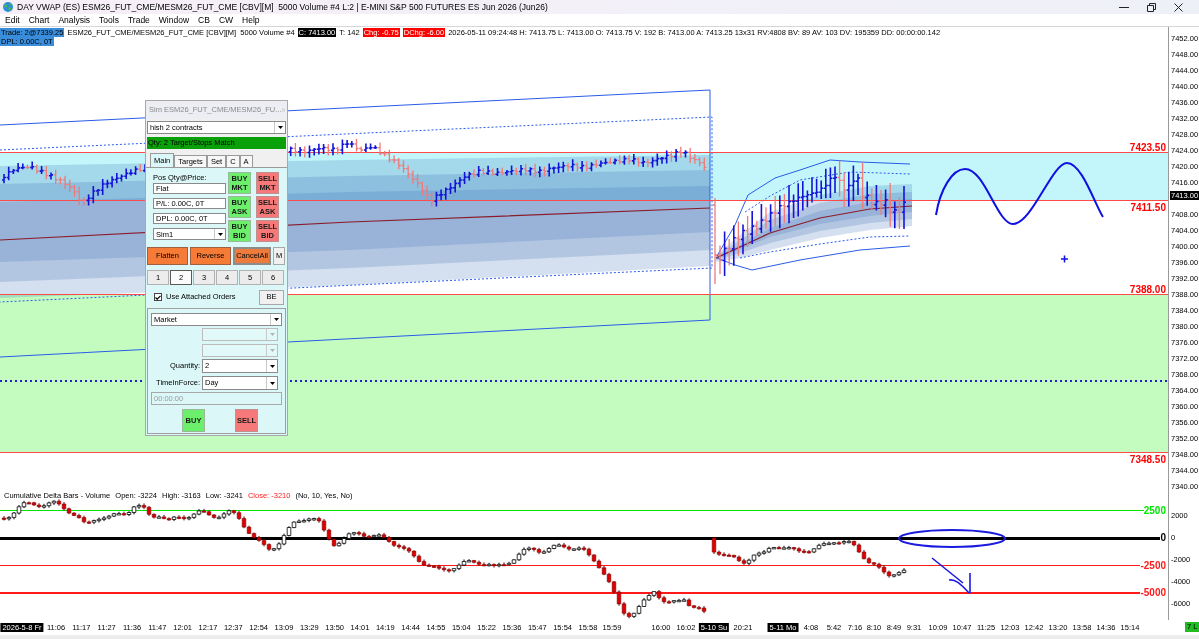  Describe the element at coordinates (1124, 7) in the screenshot. I see `minimize-icon` at that location.